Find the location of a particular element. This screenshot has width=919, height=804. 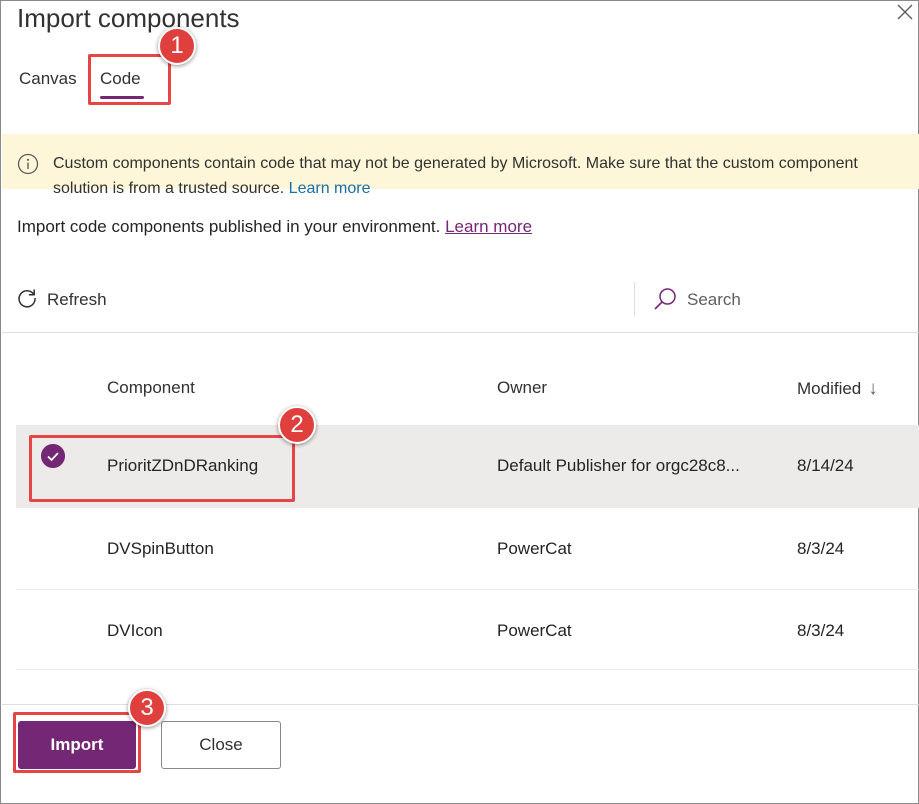

table-row: DVSpinButton PowerCat 8/3/24 is located at coordinates (467, 548).